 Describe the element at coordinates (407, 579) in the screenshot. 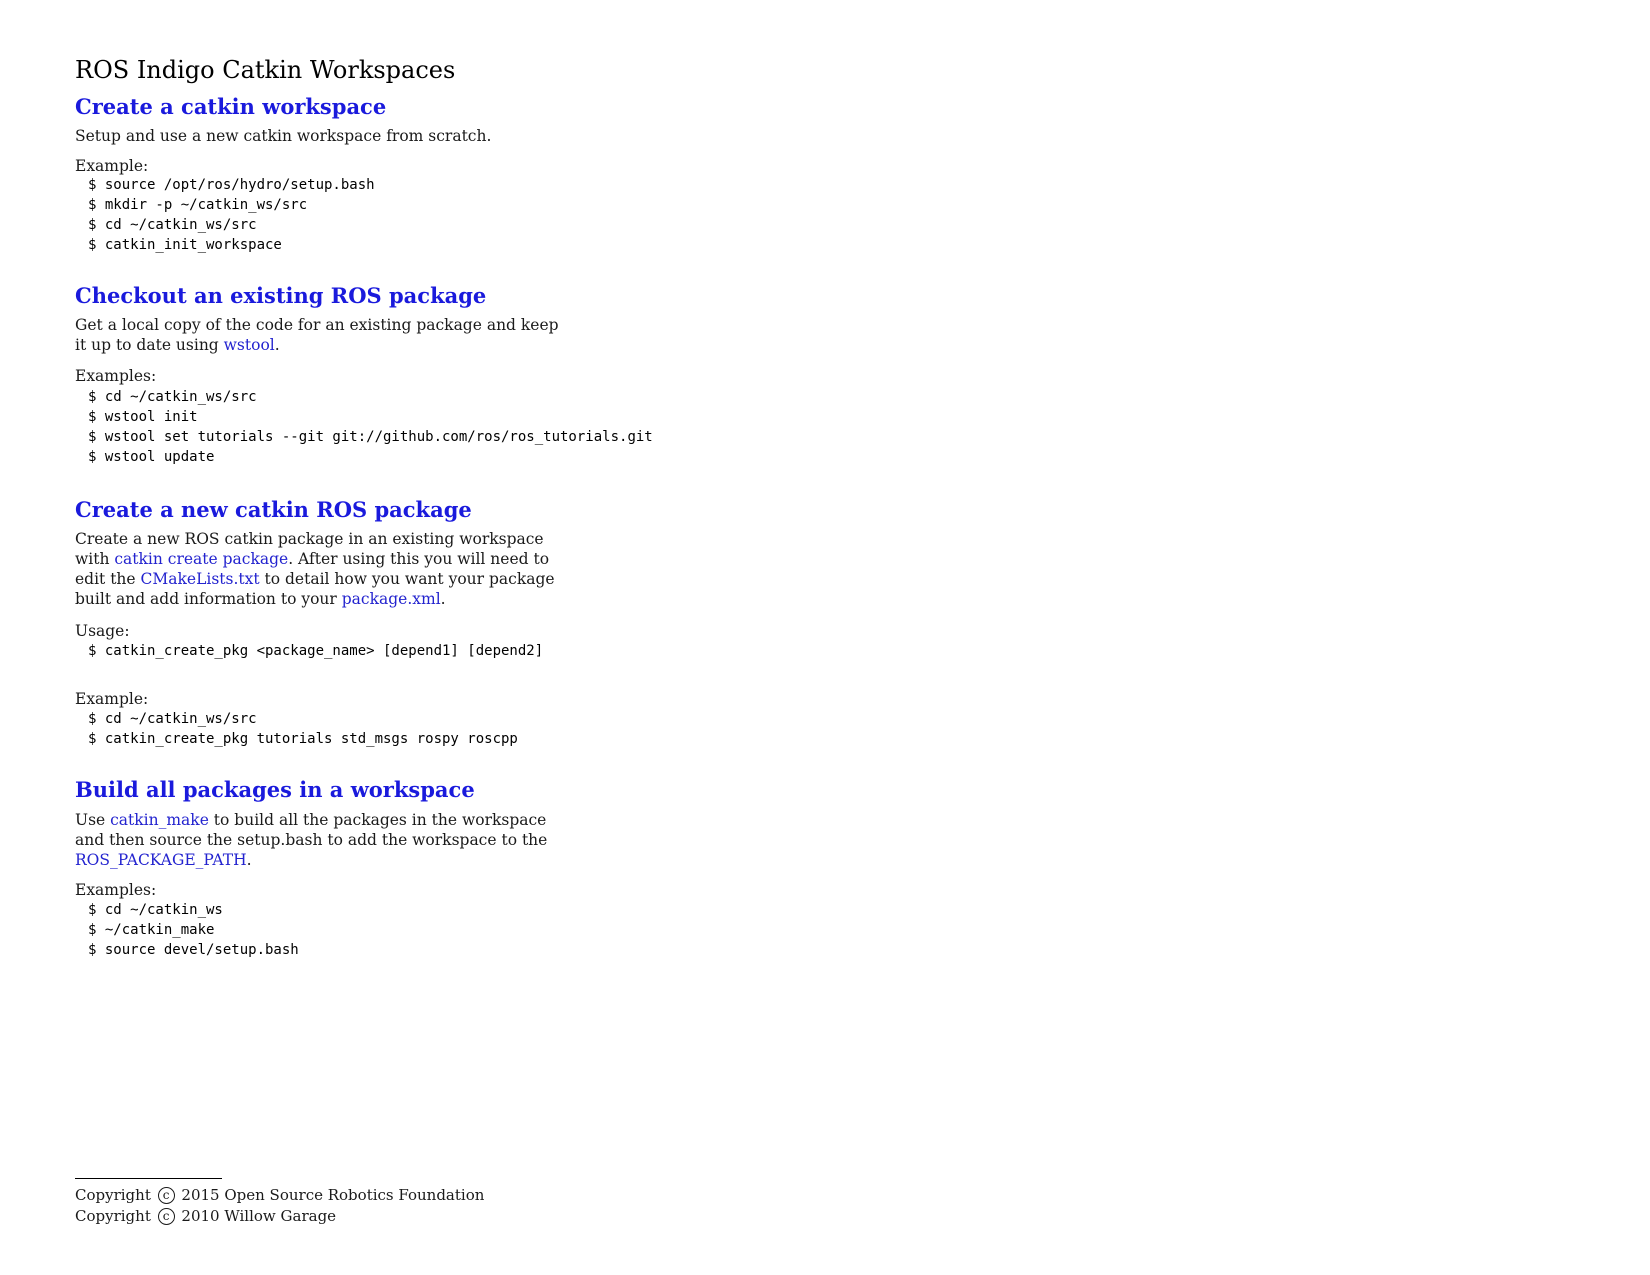

I see `text-fragment: to detail how you want your package` at that location.